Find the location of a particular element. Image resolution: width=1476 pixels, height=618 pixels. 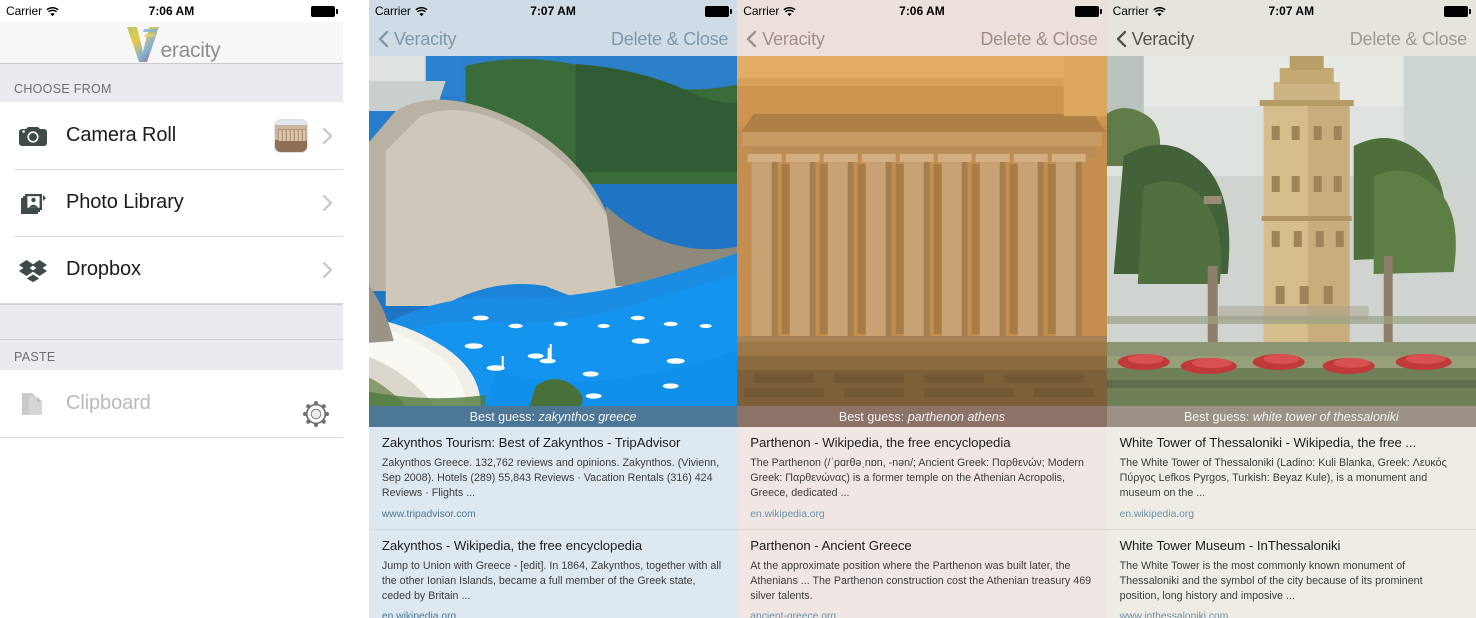

status-bar: Carrier 7:07 AM is located at coordinates (1291, 11).